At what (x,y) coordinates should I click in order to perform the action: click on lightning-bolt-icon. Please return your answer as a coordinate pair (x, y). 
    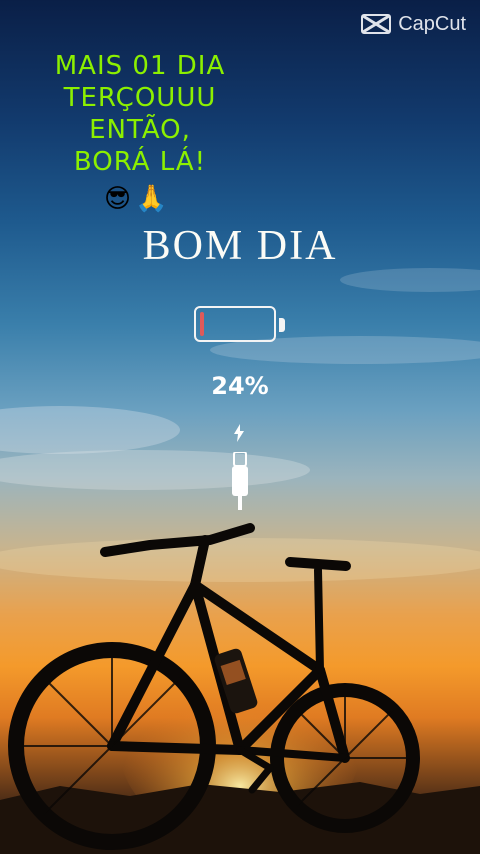
    Looking at the image, I should click on (239, 433).